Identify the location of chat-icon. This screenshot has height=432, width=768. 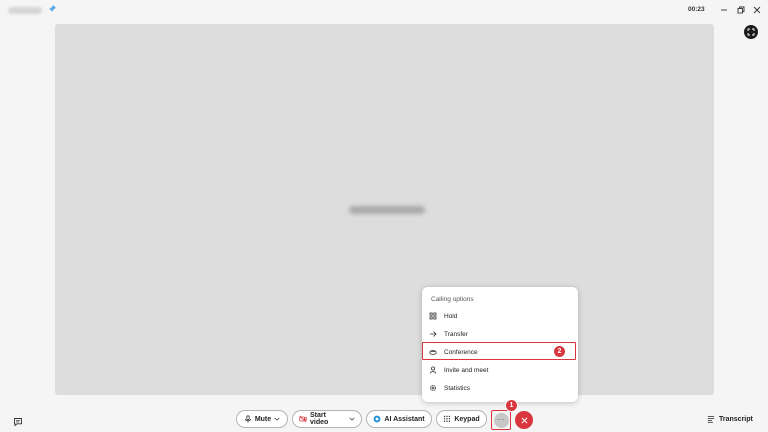
(18, 422).